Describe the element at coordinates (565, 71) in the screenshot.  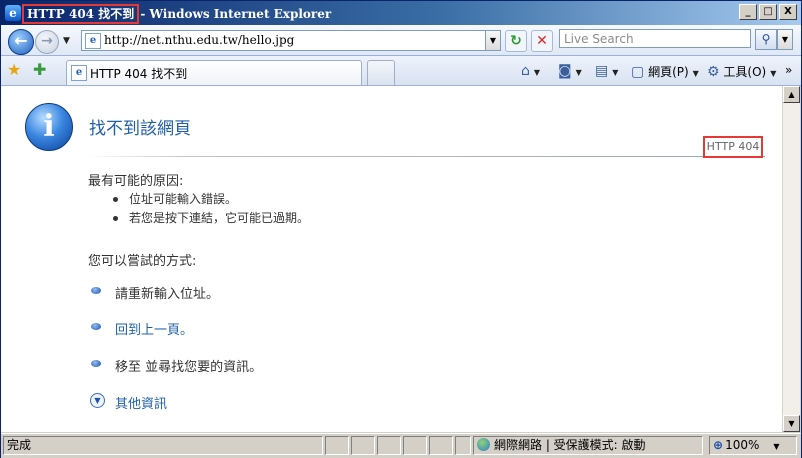
I see `rss-icon: ◙` at that location.